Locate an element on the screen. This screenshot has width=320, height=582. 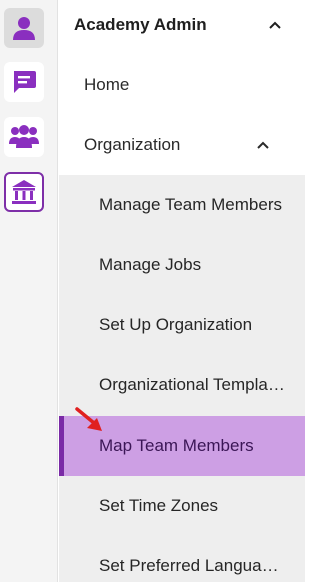
nav-item-organization: Organization is located at coordinates (182, 145).